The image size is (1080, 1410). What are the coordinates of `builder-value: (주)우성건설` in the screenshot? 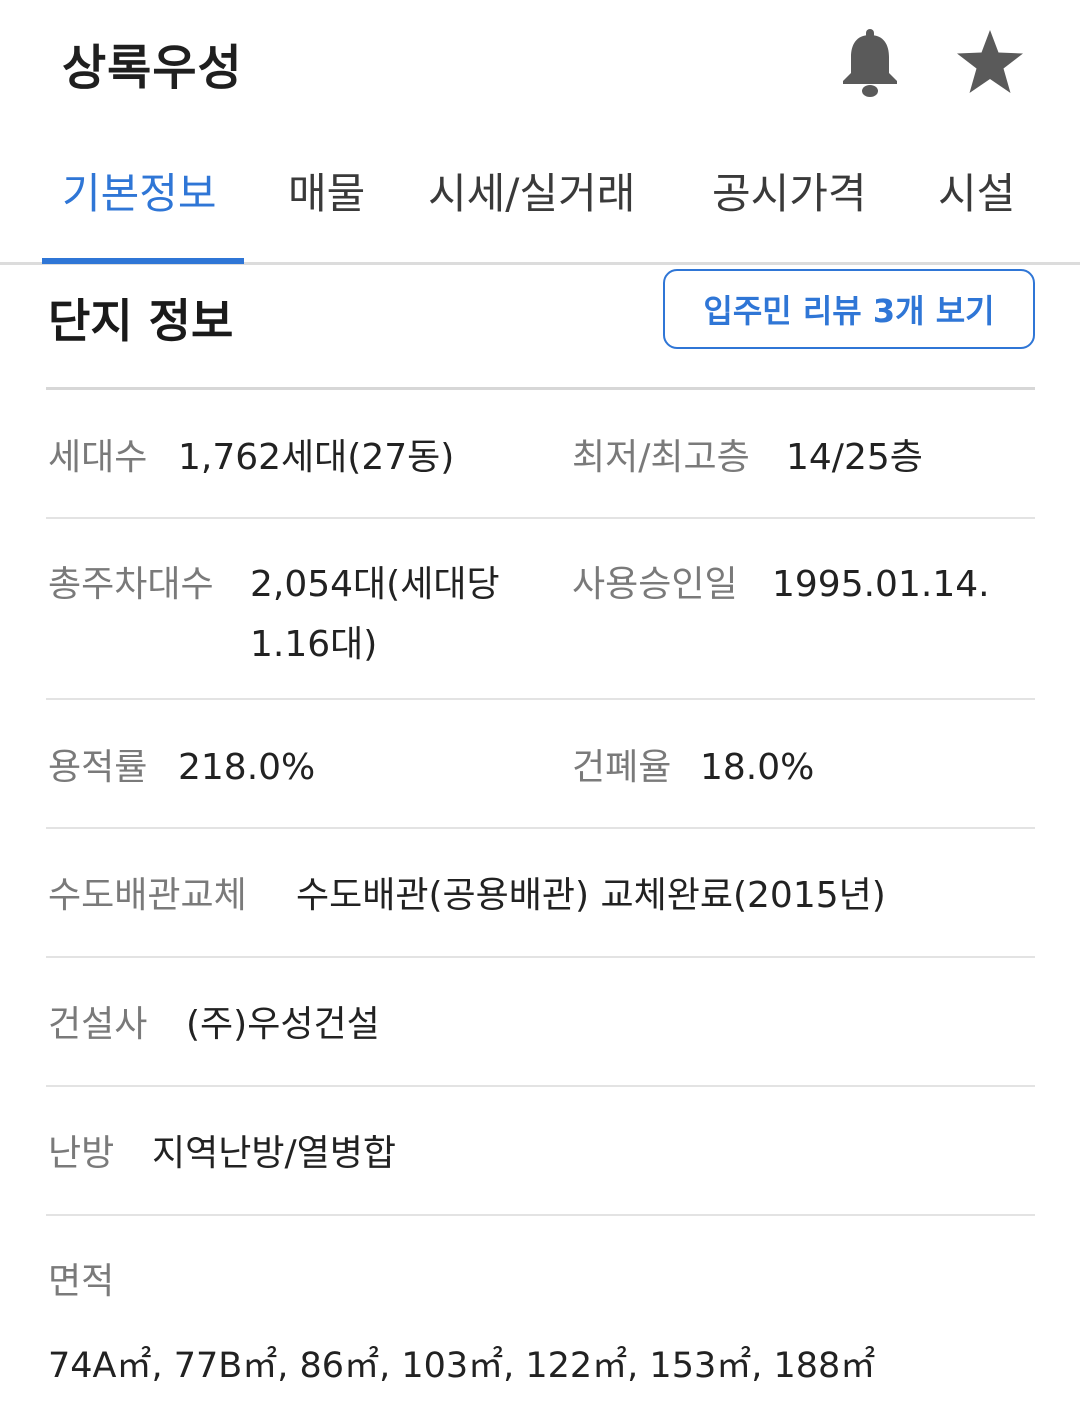 It's located at (283, 1024).